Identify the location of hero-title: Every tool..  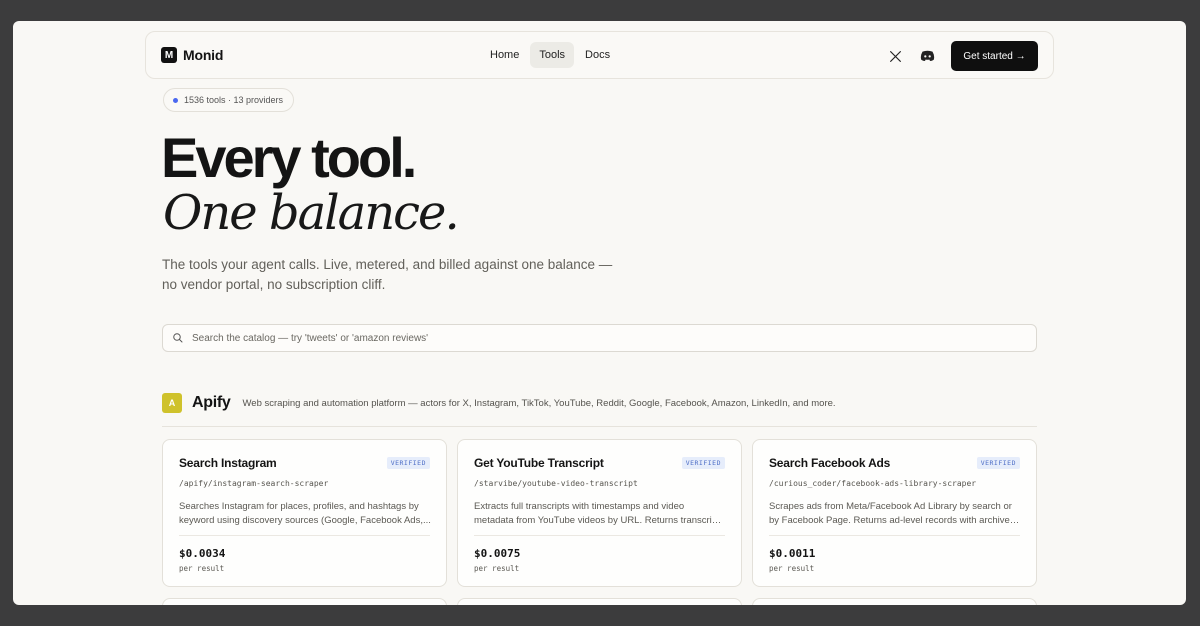
(289, 157).